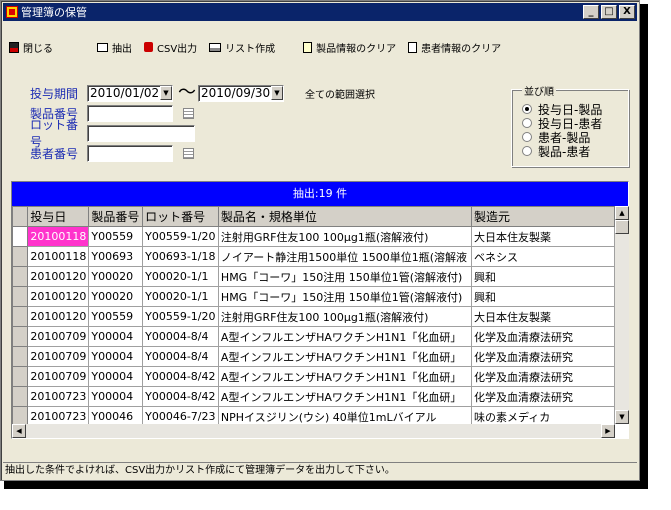 The height and width of the screenshot is (510, 671). Describe the element at coordinates (543, 415) in the screenshot. I see `table-cell: 味の素メディカ` at that location.